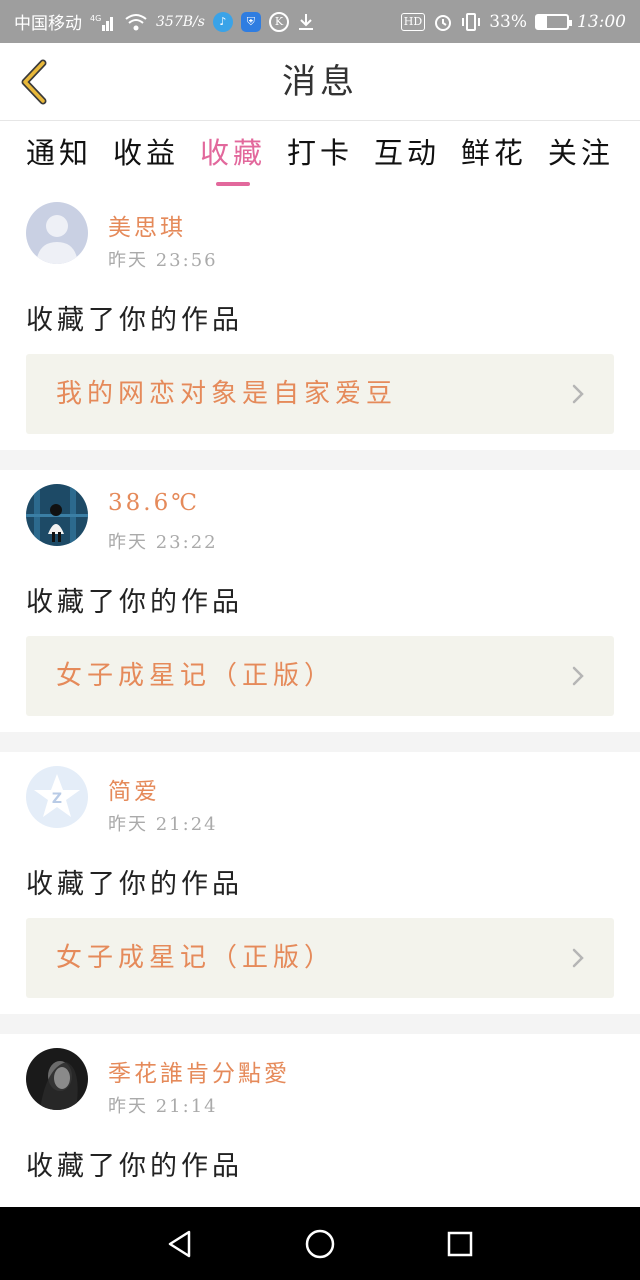  Describe the element at coordinates (147, 225) in the screenshot. I see `username: 美思琪` at that location.